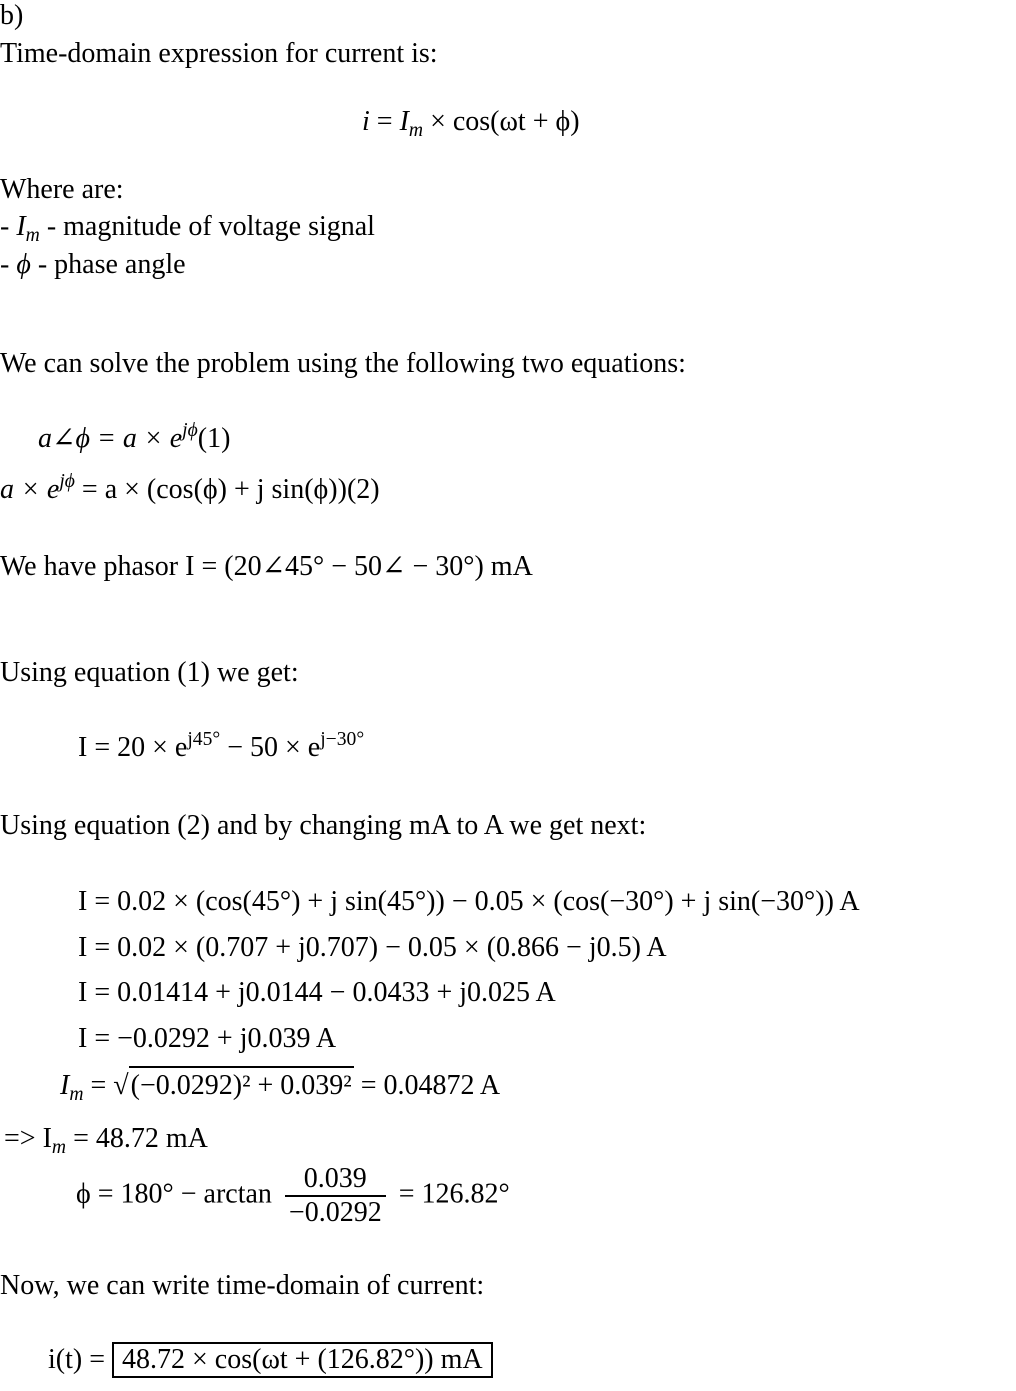 This screenshot has height=1391, width=1016. What do you see at coordinates (359, 566) in the screenshot?
I see `phasor-expression: I = (20∠45° − 50∠ − 30°) mA` at bounding box center [359, 566].